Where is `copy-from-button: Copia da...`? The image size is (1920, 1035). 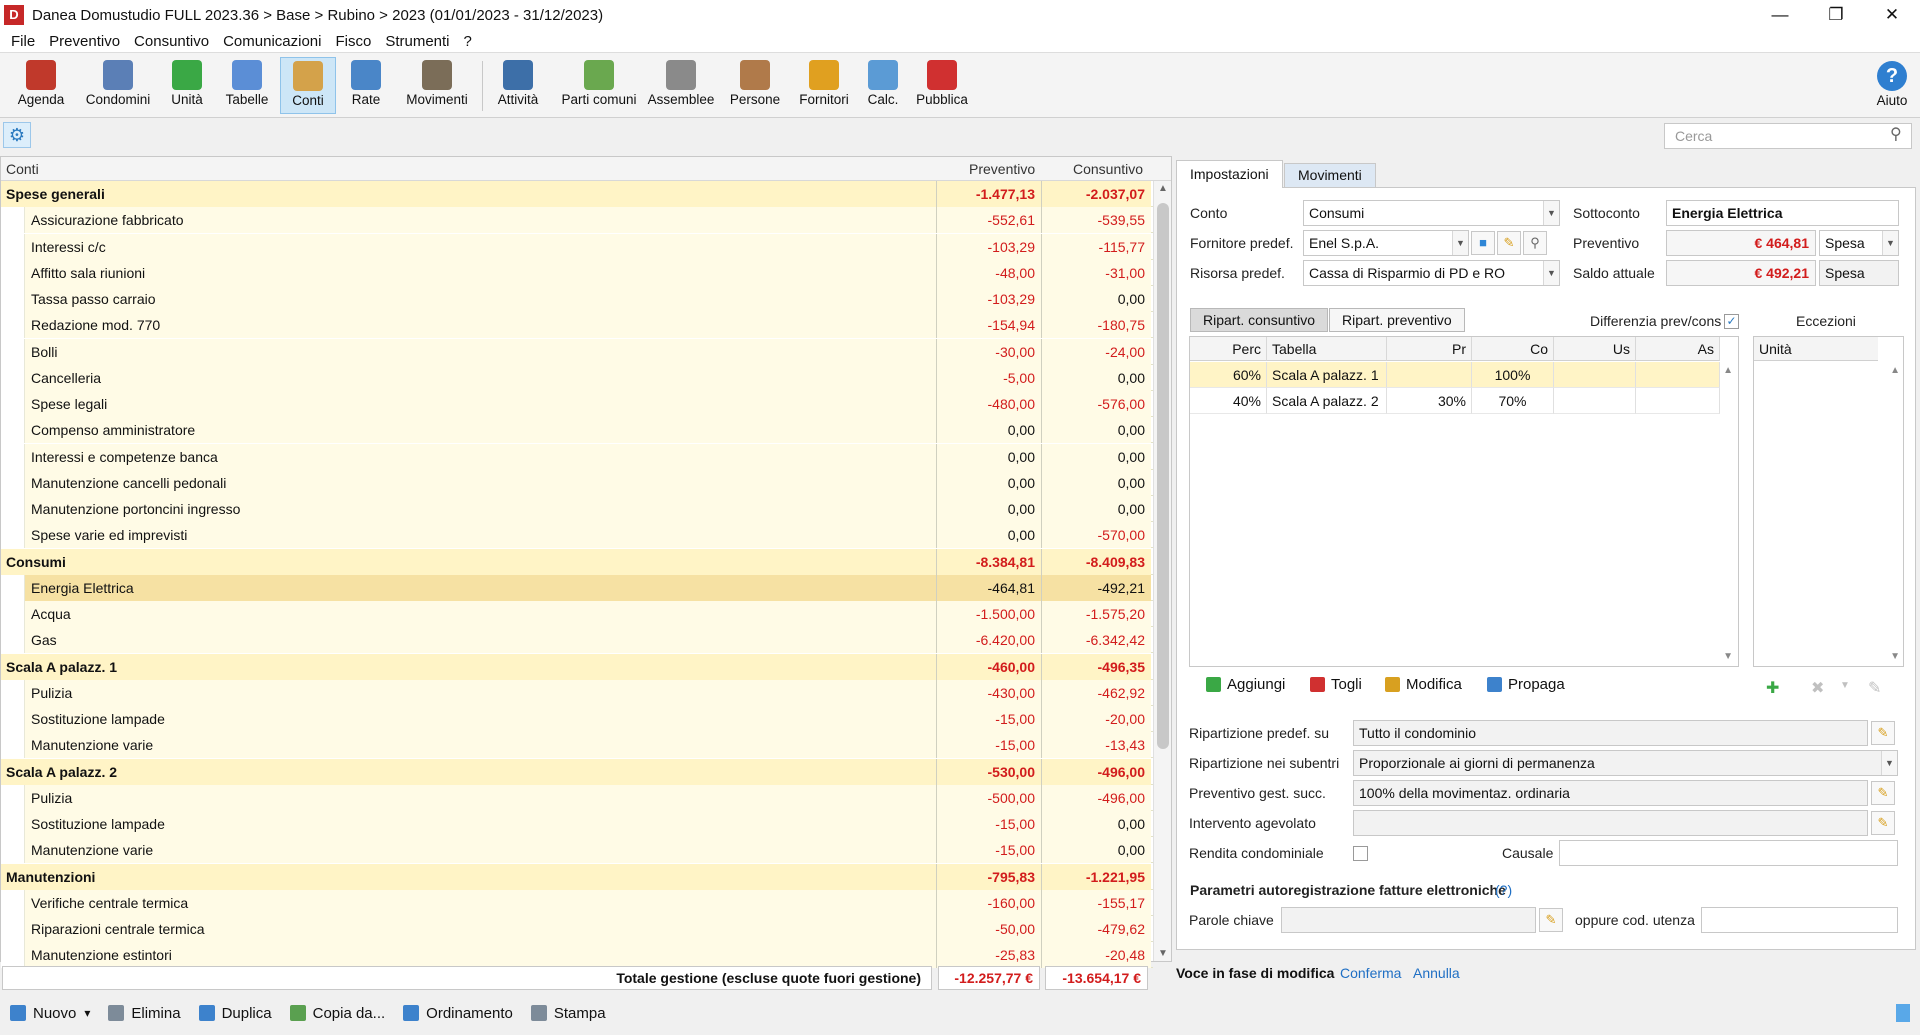
copy-from-button: Copia da... is located at coordinates (337, 1013).